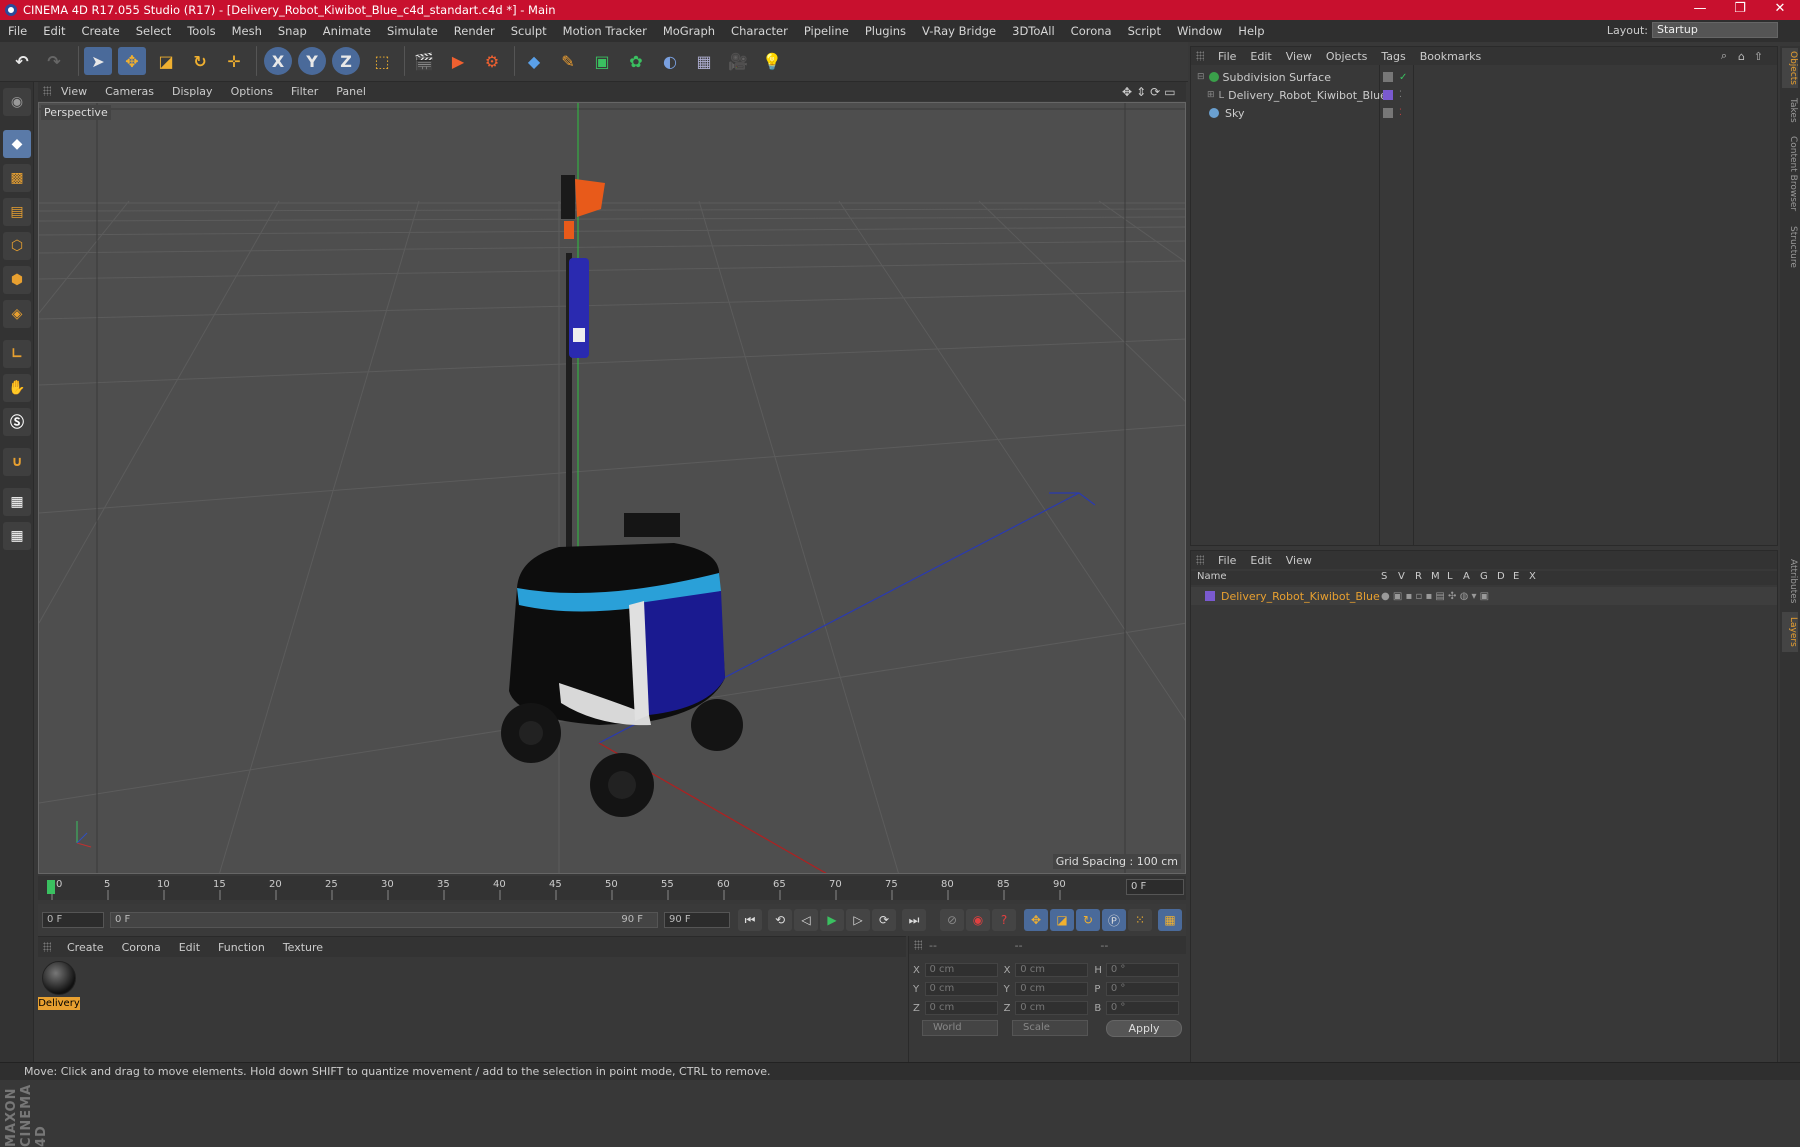 Image resolution: width=1800 pixels, height=1147 pixels. I want to click on end-frame-field: 90 F, so click(697, 920).